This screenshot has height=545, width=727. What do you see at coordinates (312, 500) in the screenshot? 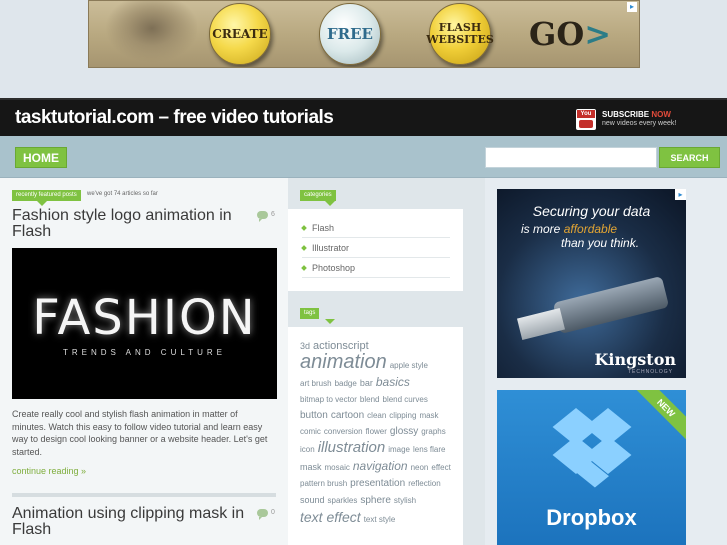
I see `tag-link: sound` at bounding box center [312, 500].